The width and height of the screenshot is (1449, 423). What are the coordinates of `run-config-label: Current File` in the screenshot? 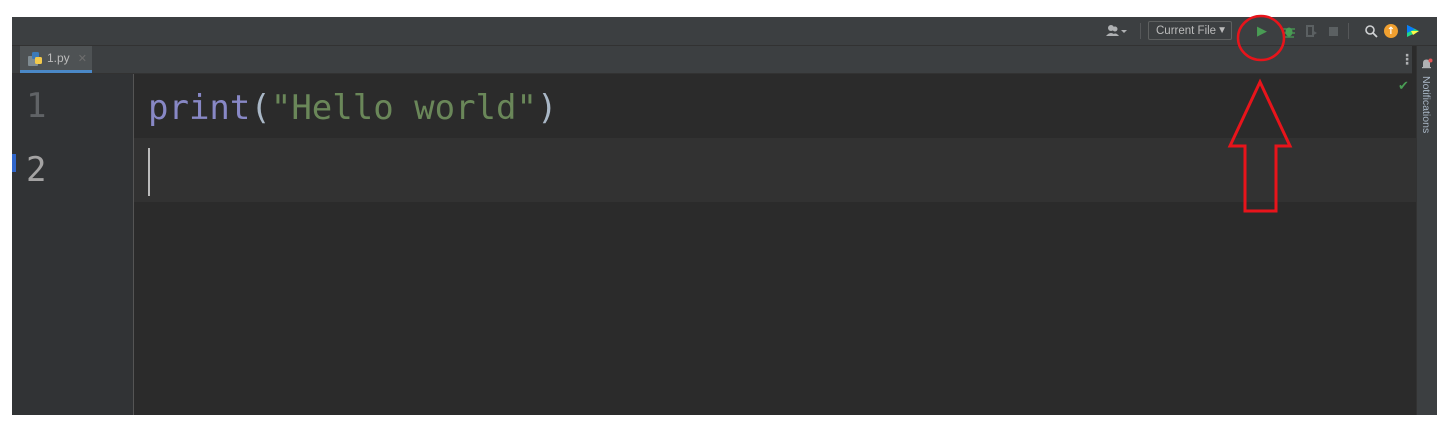 It's located at (1186, 30).